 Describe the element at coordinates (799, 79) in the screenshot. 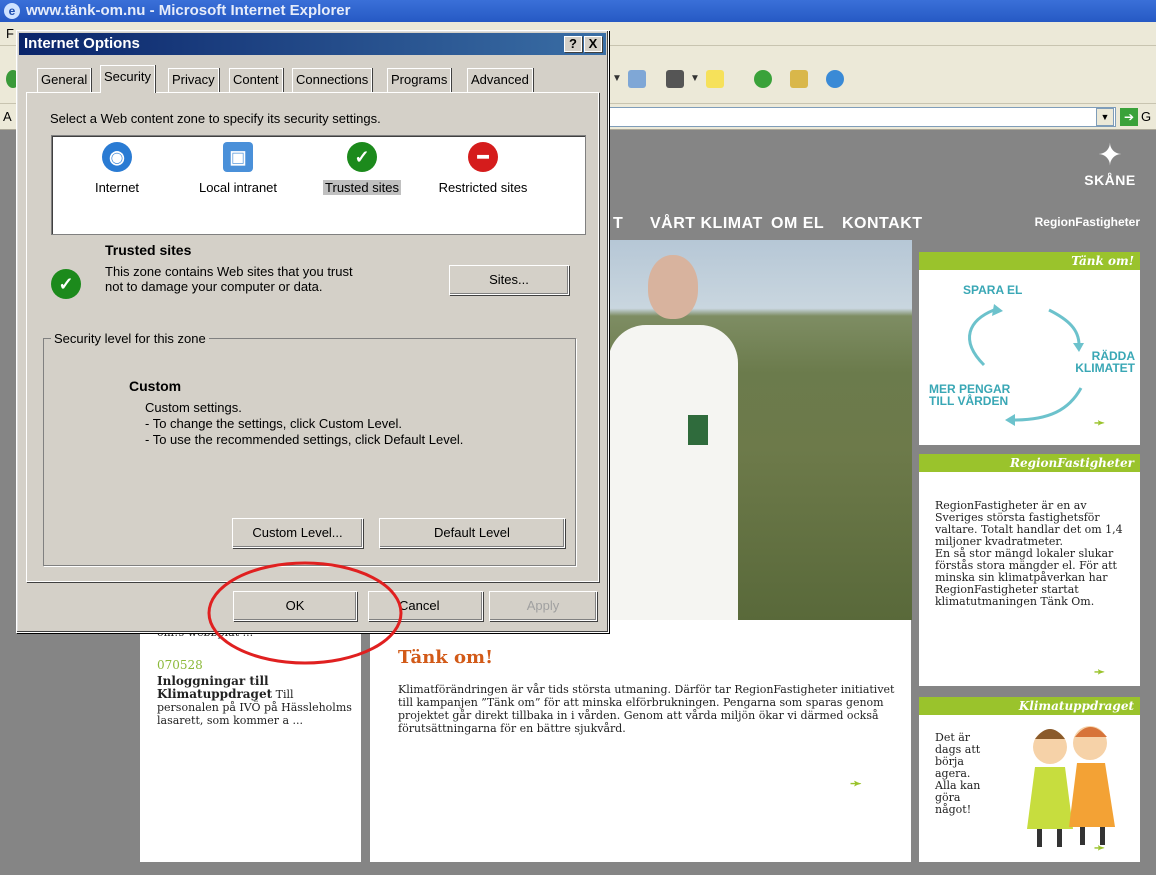

I see `research-icon` at that location.